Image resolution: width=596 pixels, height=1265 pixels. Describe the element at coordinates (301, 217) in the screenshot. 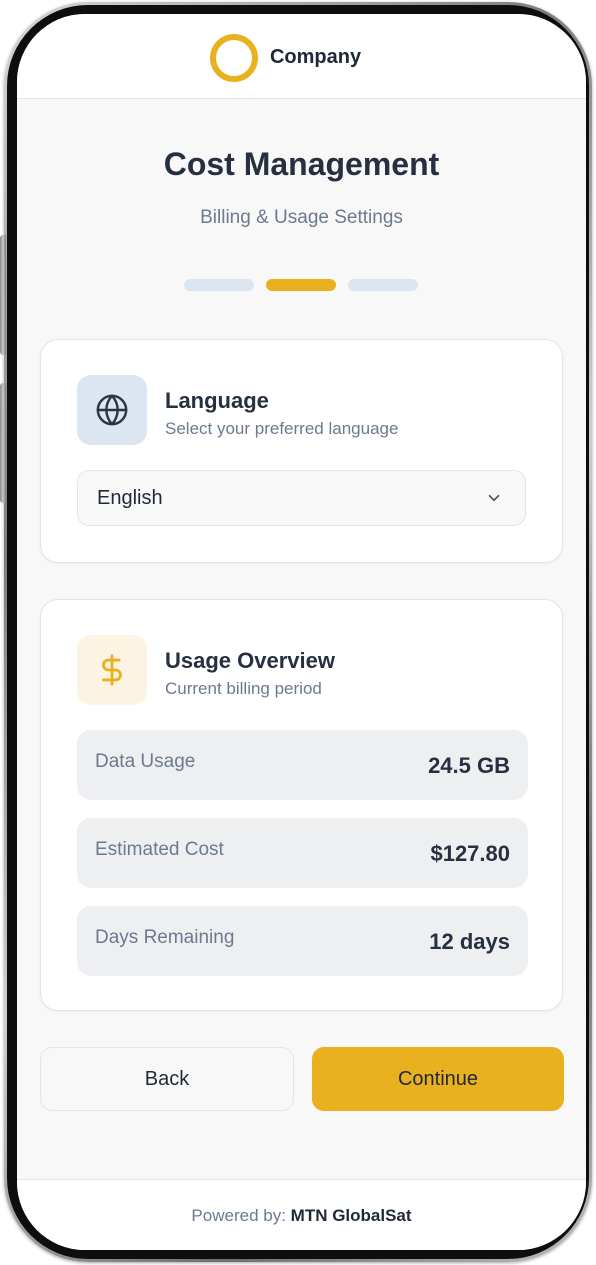

I see `page-subtitle: Billing & Usage Settings` at that location.